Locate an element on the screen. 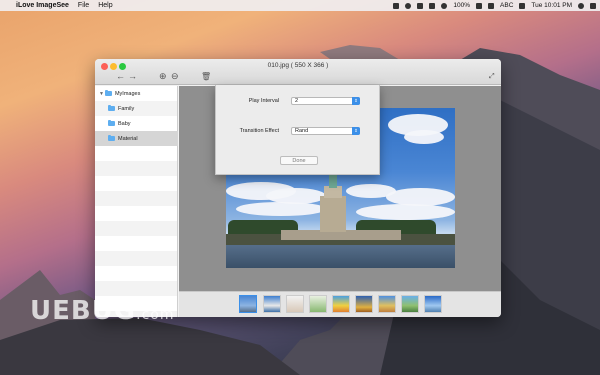 The image size is (600, 375). siri-icon is located at coordinates (581, 5).